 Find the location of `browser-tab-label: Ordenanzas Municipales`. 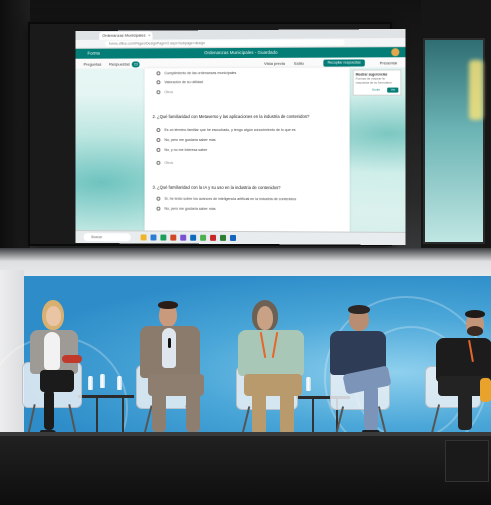

browser-tab-label: Ordenanzas Municipales is located at coordinates (123, 35).